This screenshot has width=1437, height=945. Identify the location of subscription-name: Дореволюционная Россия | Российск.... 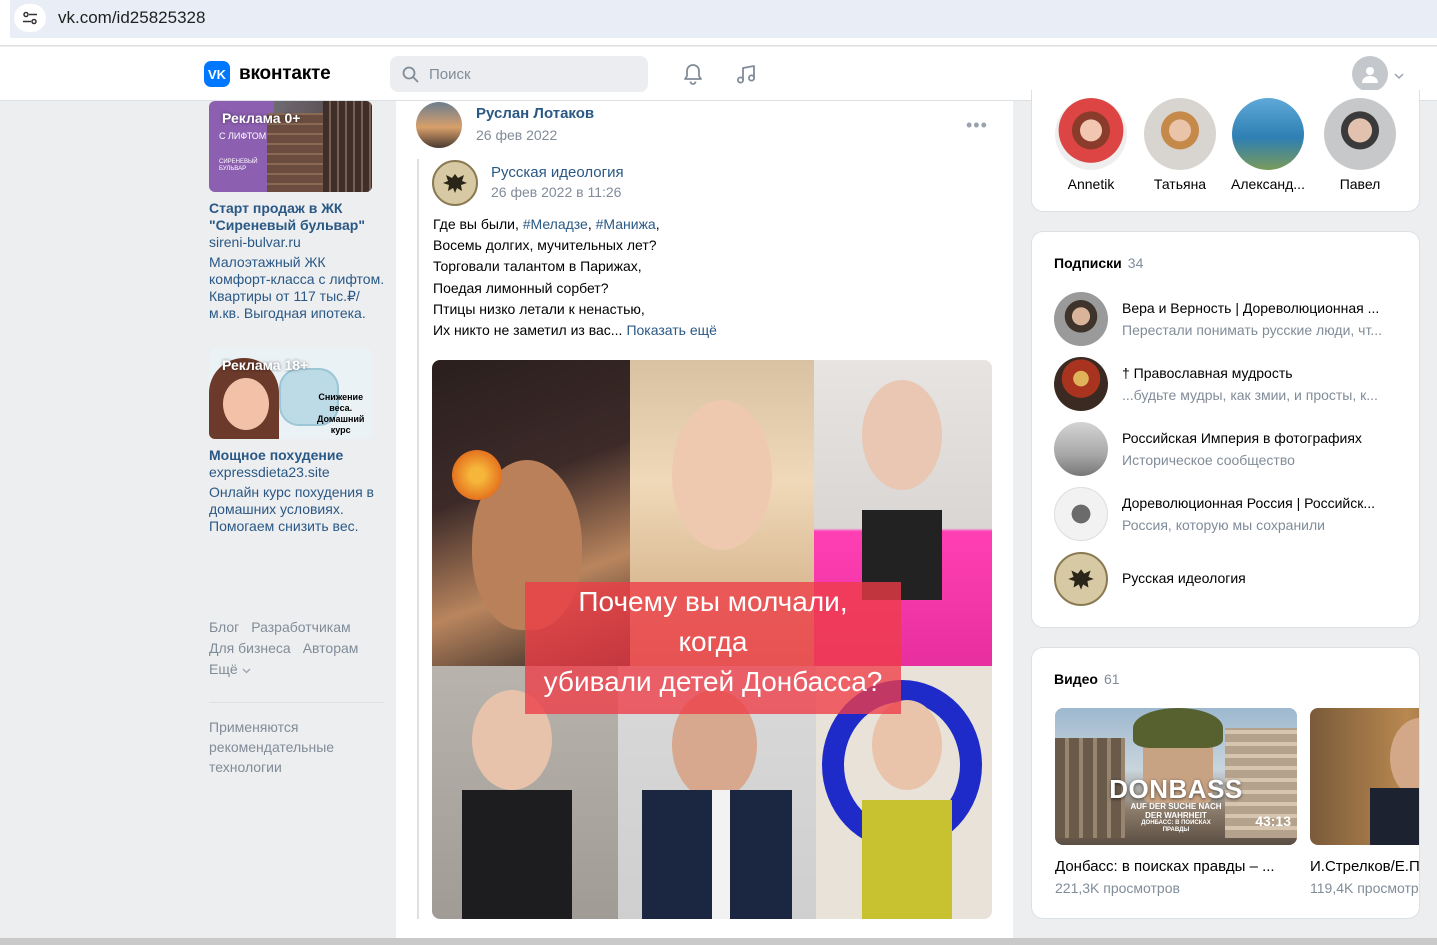
(1262, 503).